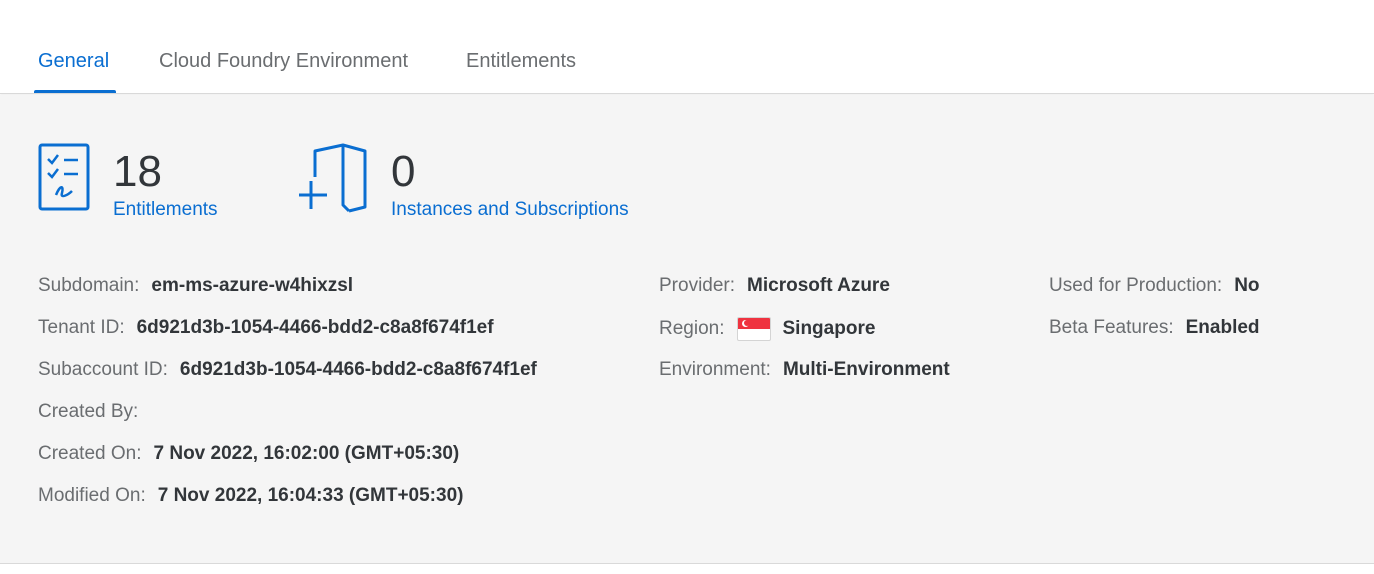  Describe the element at coordinates (165, 210) in the screenshot. I see `entitlements-link: Entitlements` at that location.